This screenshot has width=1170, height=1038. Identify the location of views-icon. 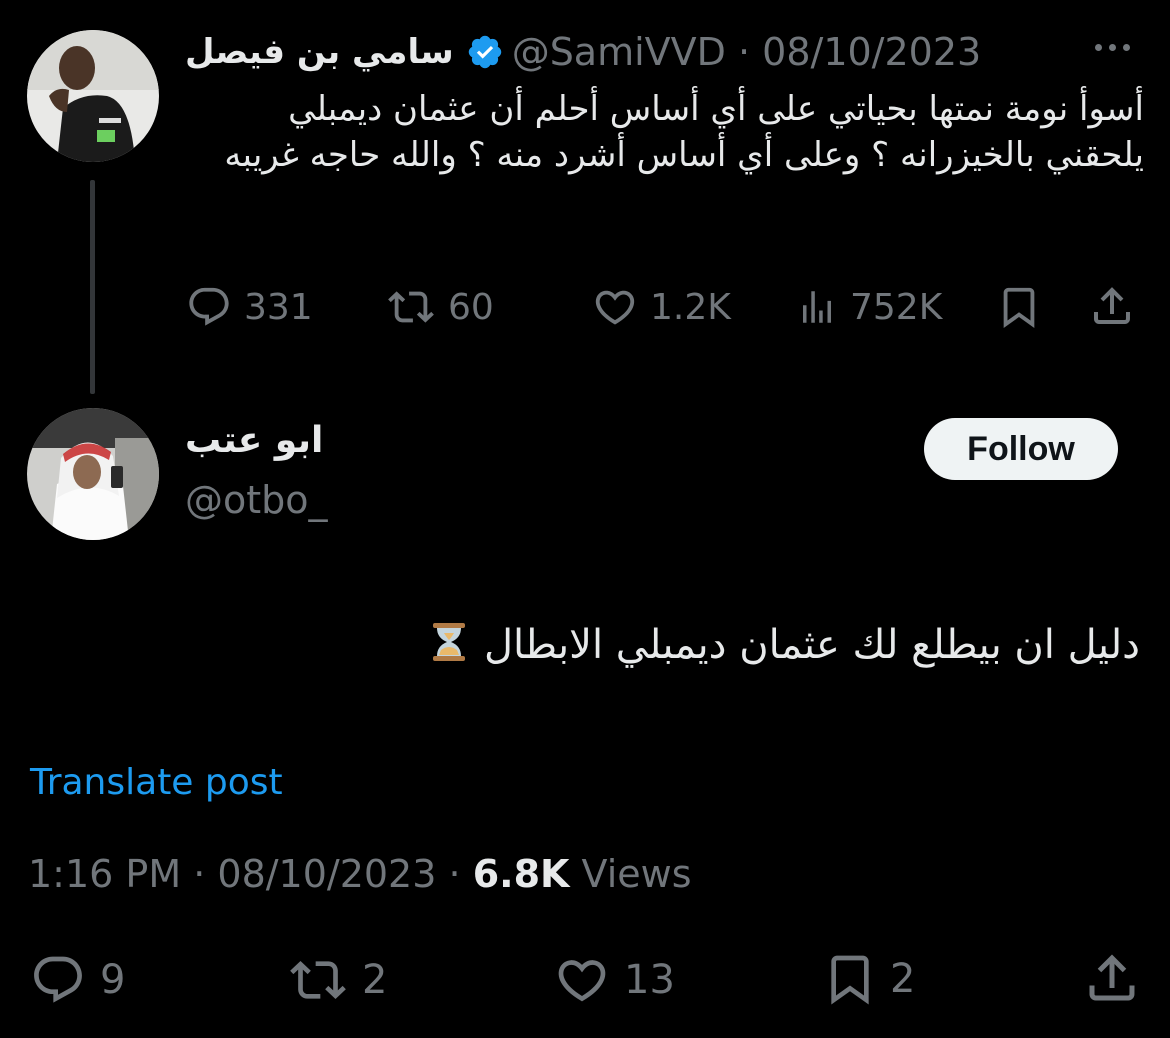
(817, 307).